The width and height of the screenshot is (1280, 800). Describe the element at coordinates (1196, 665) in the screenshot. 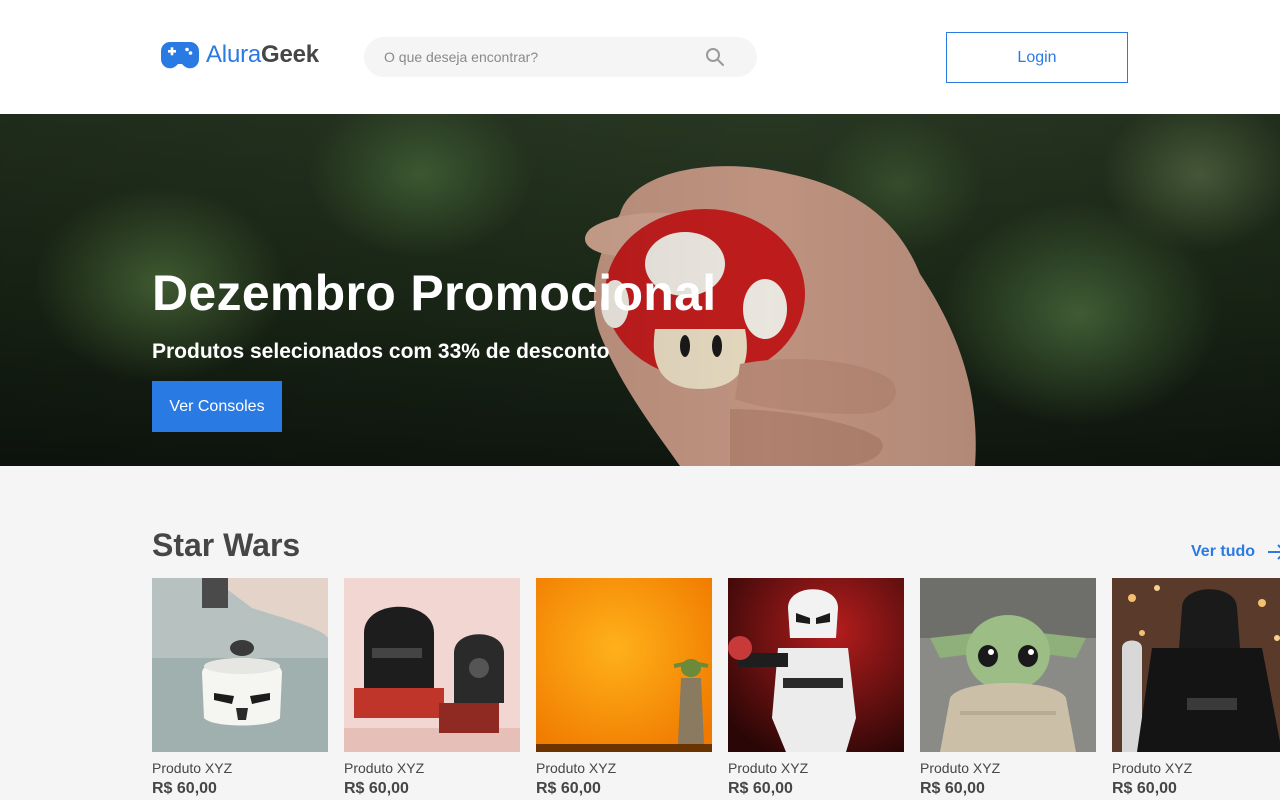

I see `product-image-kylo-ren` at that location.